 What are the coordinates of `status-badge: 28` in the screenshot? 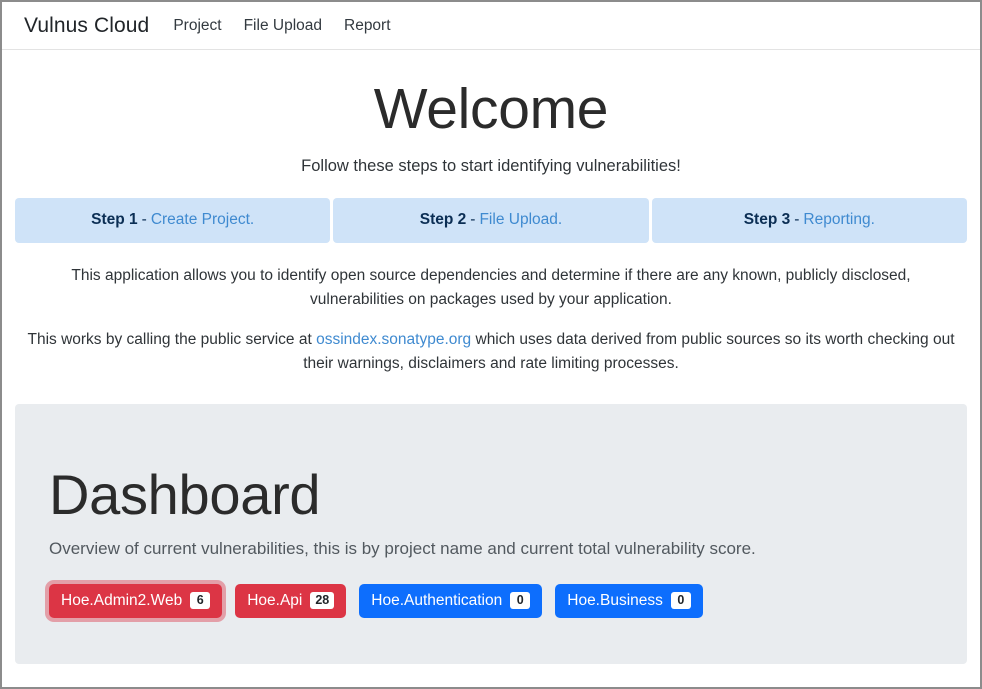 It's located at (322, 600).